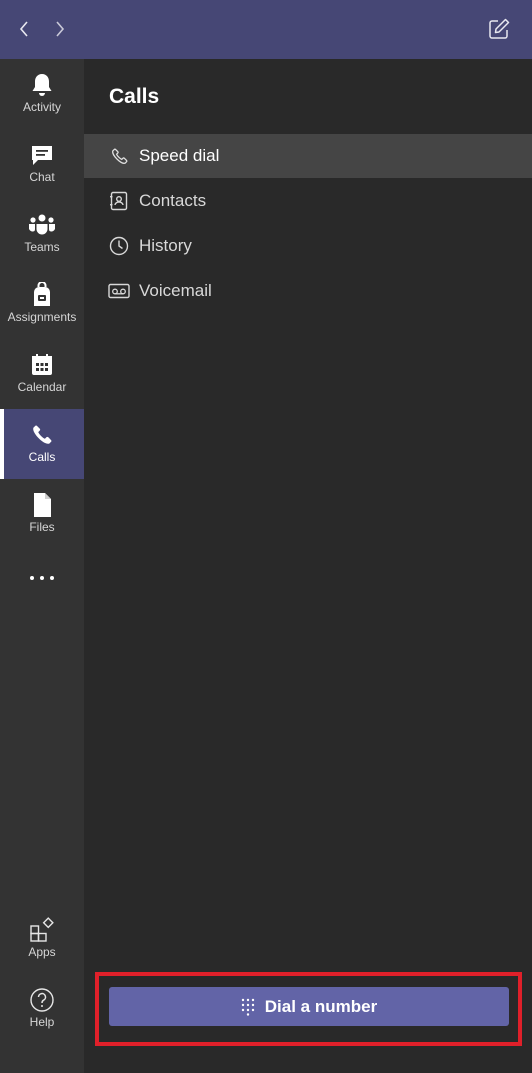  Describe the element at coordinates (41, 107) in the screenshot. I see `rail-item-label: Activity` at that location.